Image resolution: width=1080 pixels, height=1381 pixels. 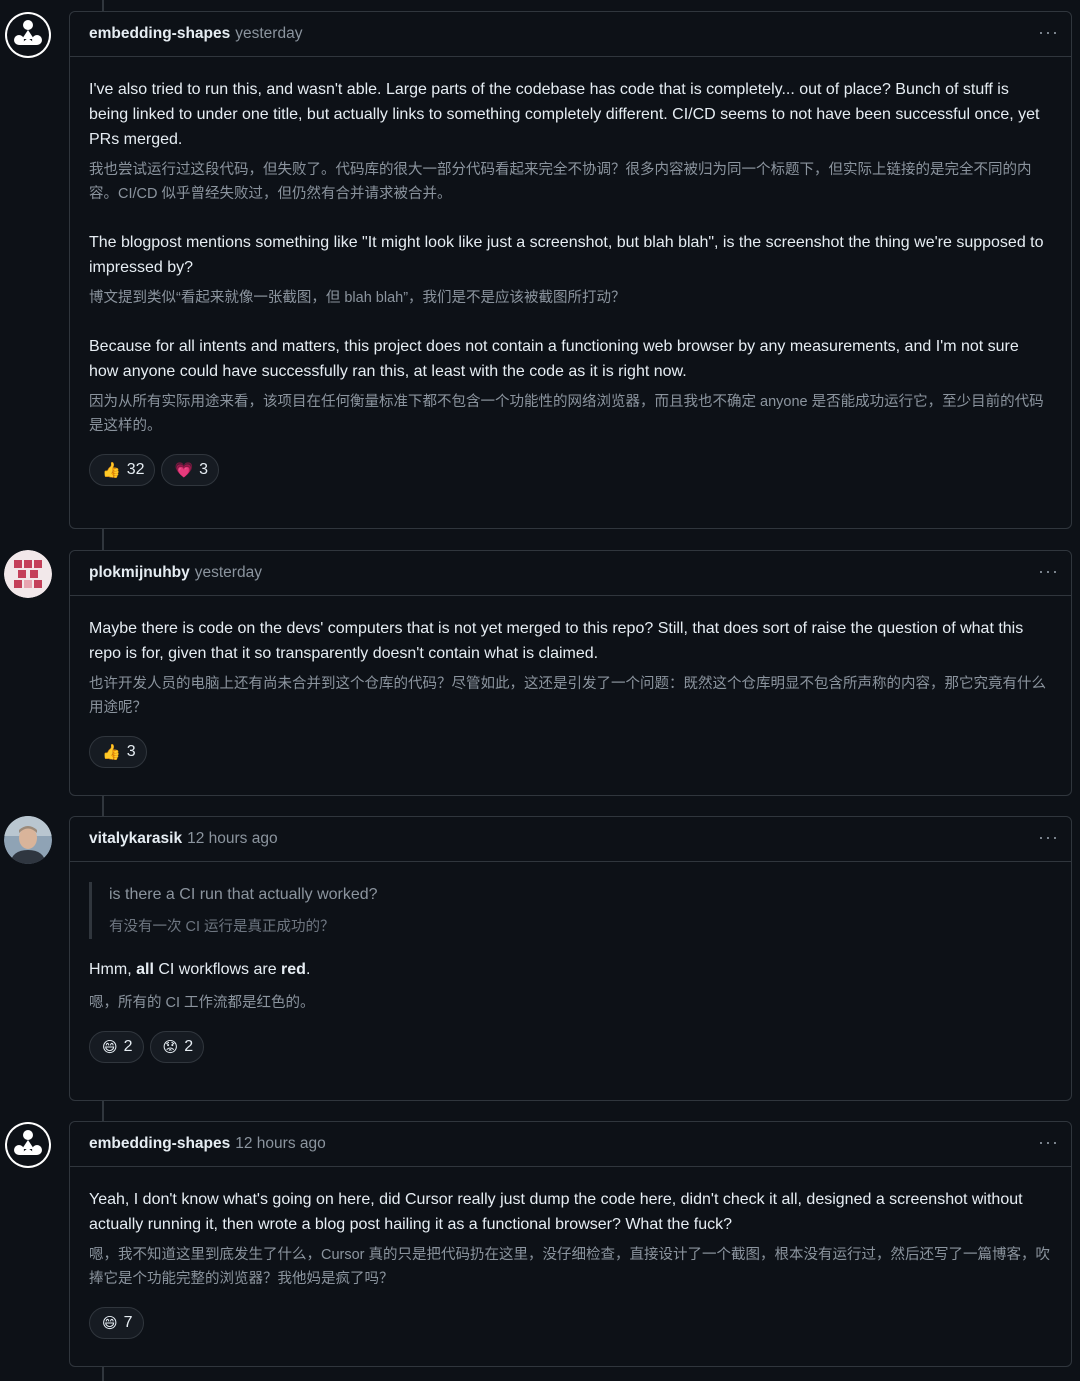 What do you see at coordinates (128, 1322) in the screenshot?
I see `reaction-count: 7` at bounding box center [128, 1322].